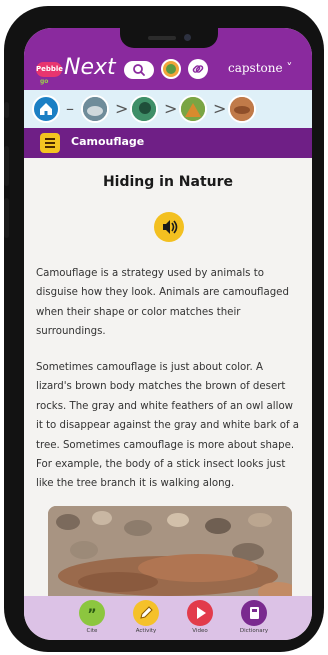 This screenshot has height=655, width=328. I want to click on section-titlebar: Camouflage, so click(168, 143).